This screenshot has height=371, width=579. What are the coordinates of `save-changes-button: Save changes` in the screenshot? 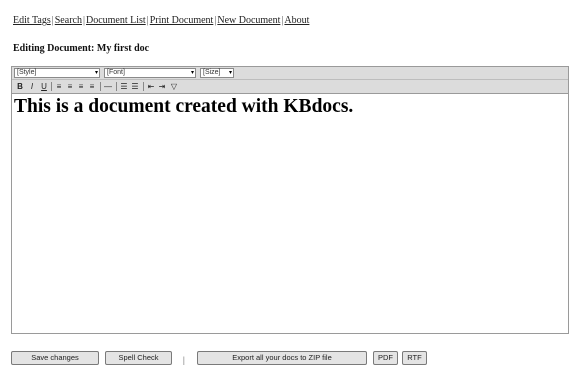 It's located at (55, 358).